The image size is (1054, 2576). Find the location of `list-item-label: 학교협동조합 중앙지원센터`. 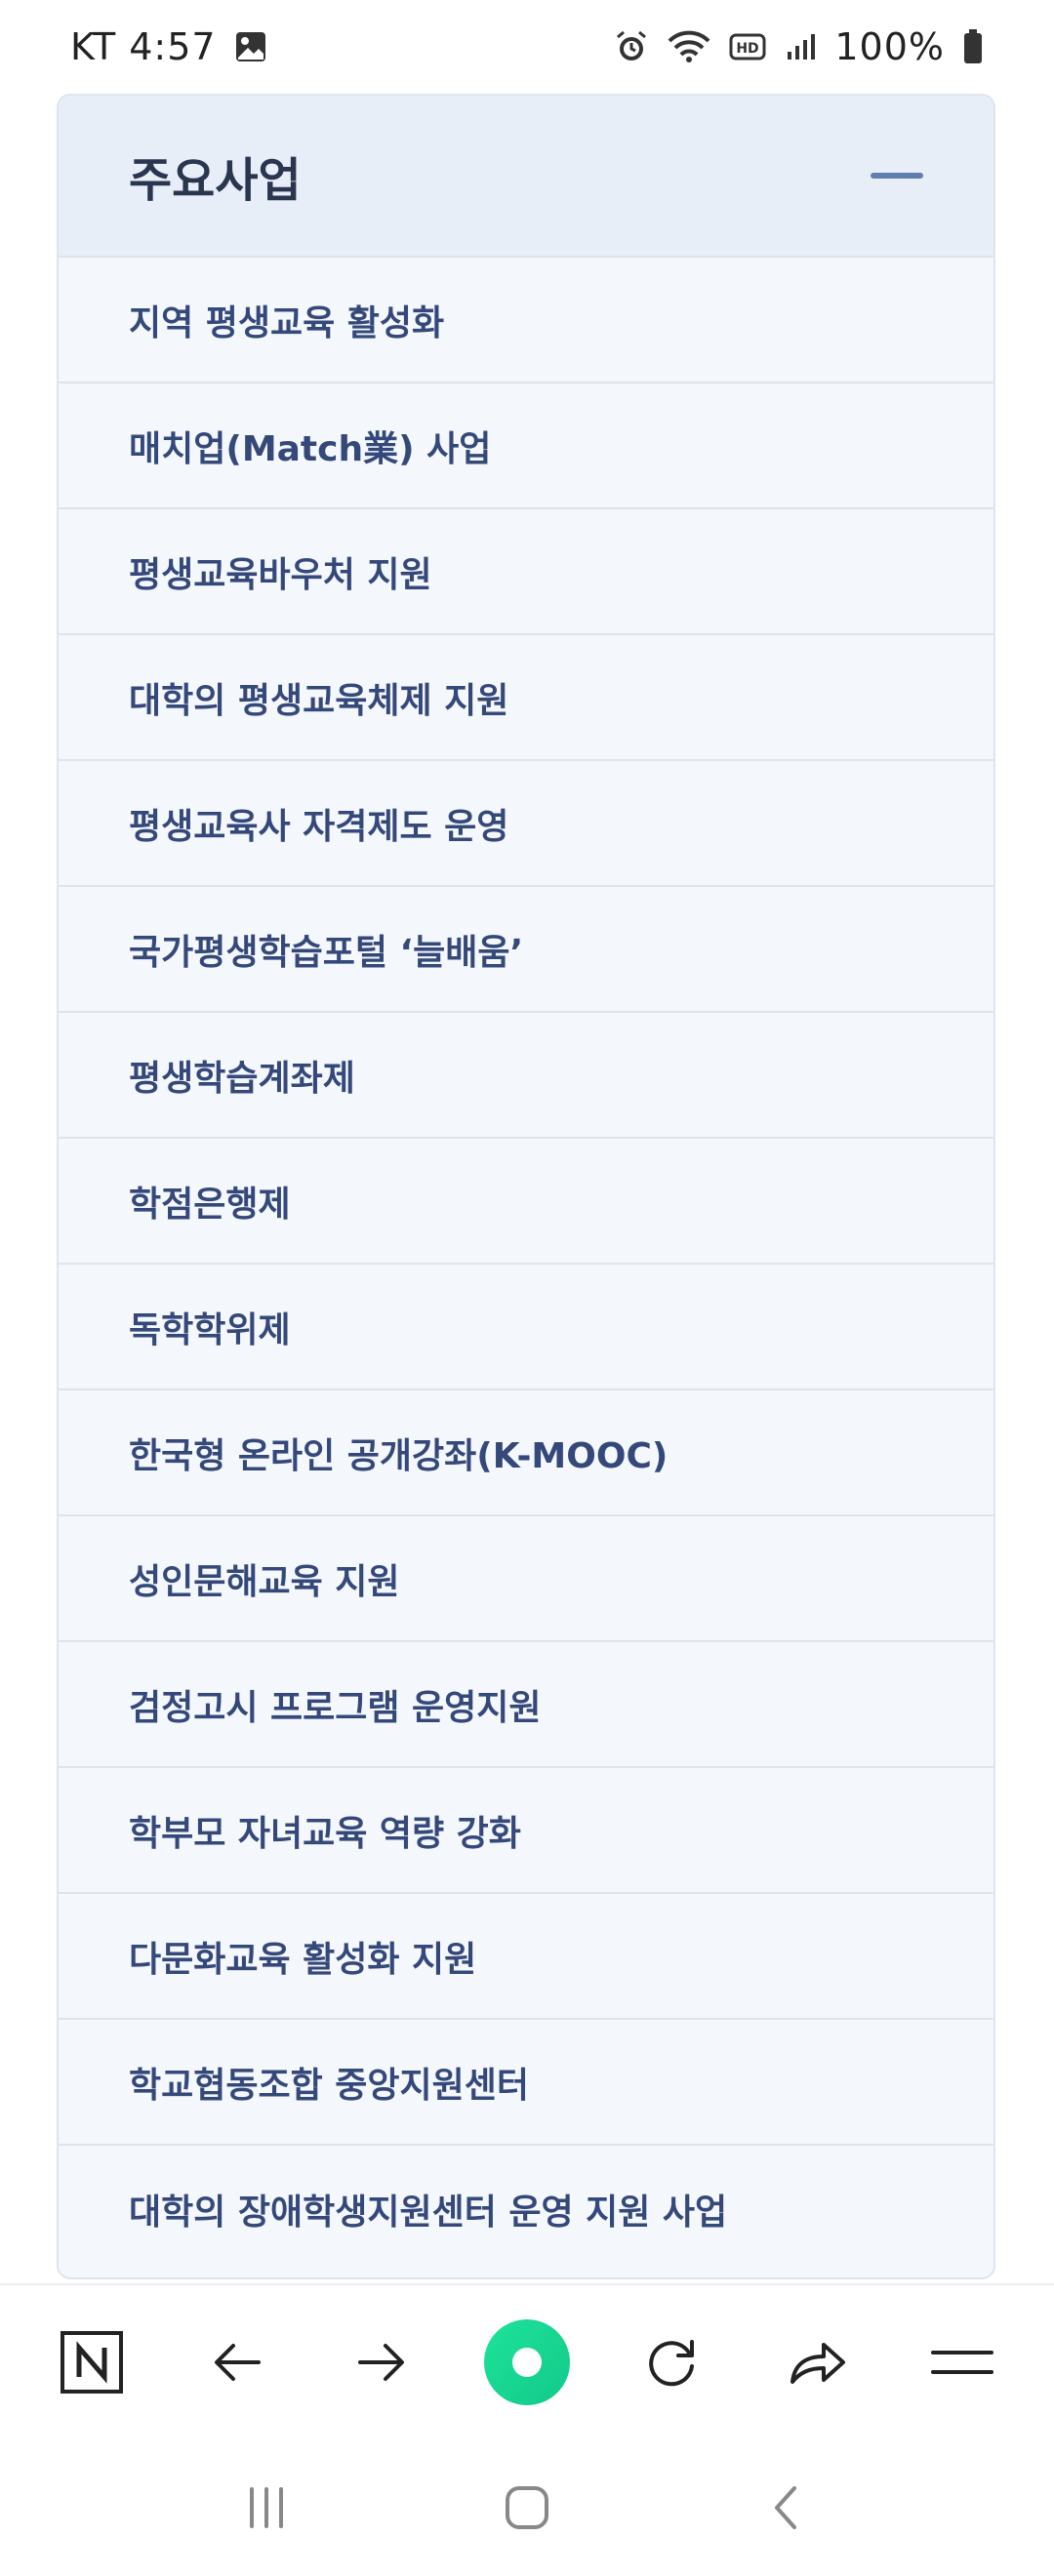

list-item-label: 학교협동조합 중앙지원센터 is located at coordinates (329, 2085).